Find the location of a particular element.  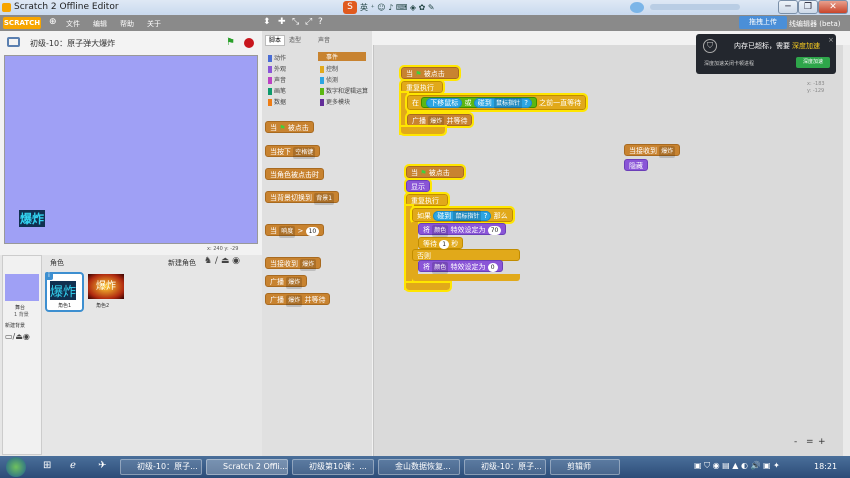

cat-looks: 外观 is located at coordinates (277, 68).